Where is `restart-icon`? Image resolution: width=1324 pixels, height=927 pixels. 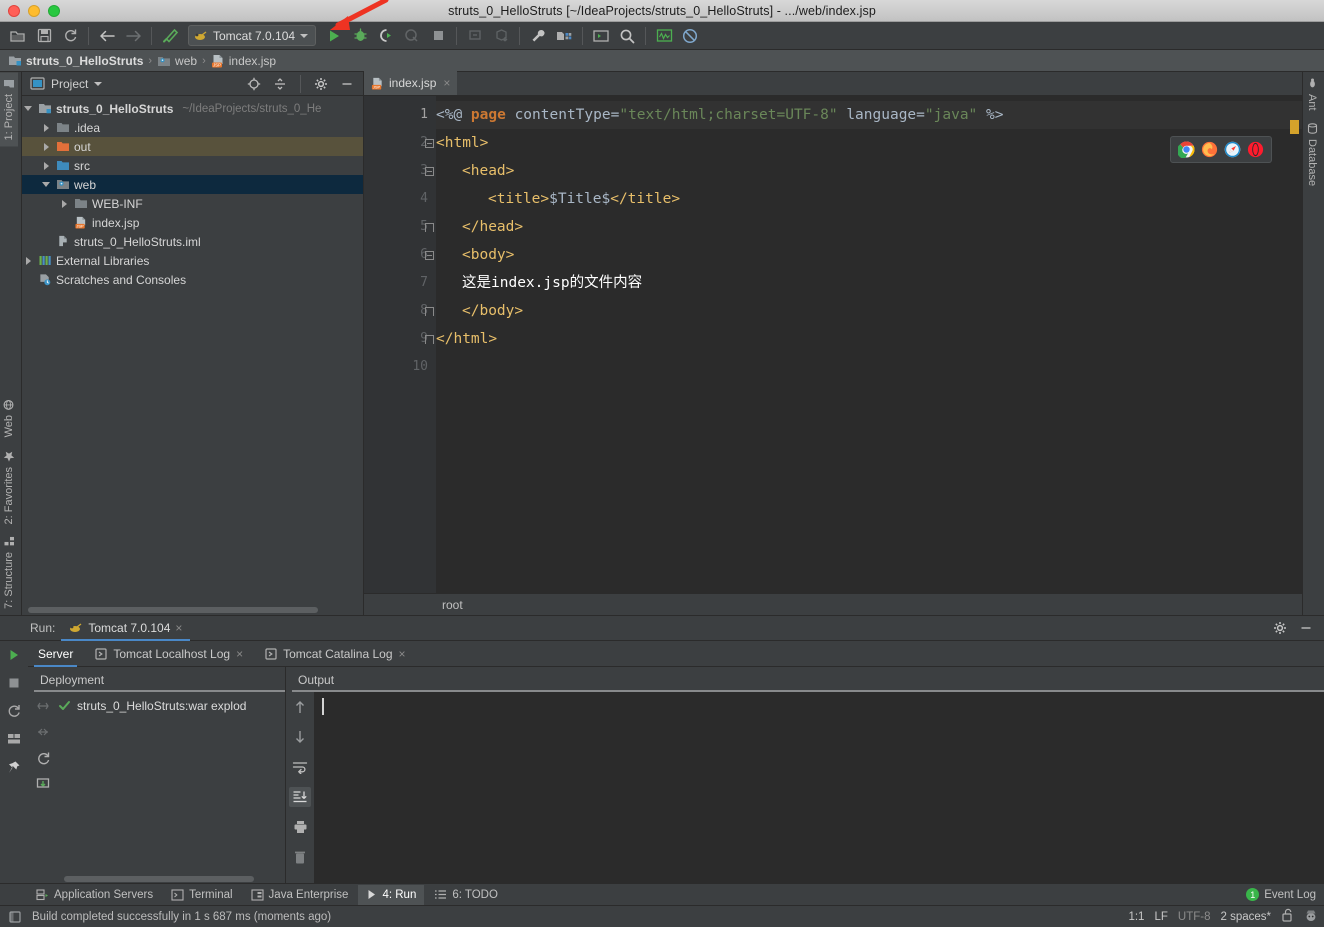 restart-icon is located at coordinates (14, 711).